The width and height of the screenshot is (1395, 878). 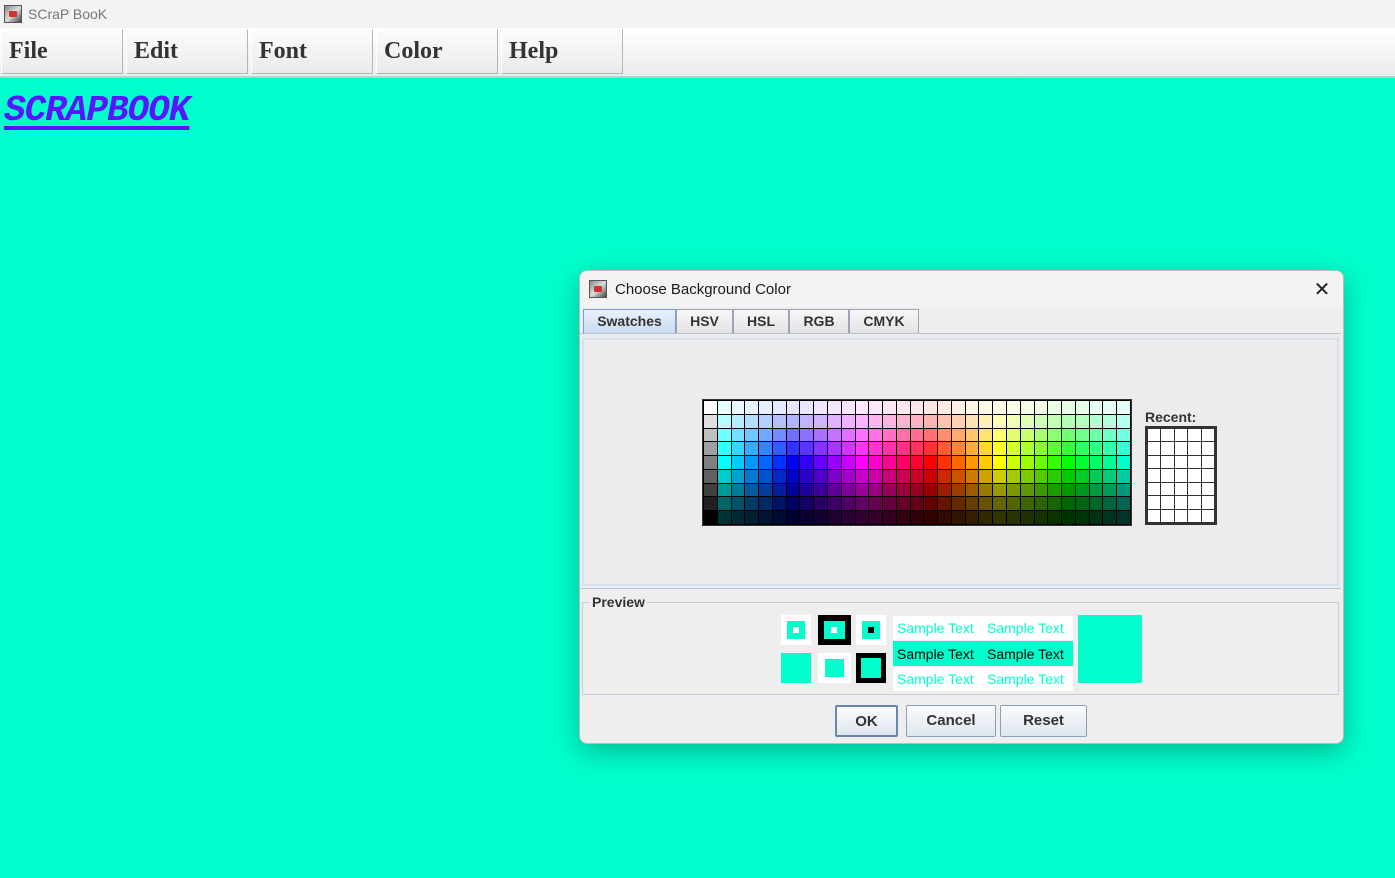 I want to click on menu-help: Help, so click(x=562, y=51).